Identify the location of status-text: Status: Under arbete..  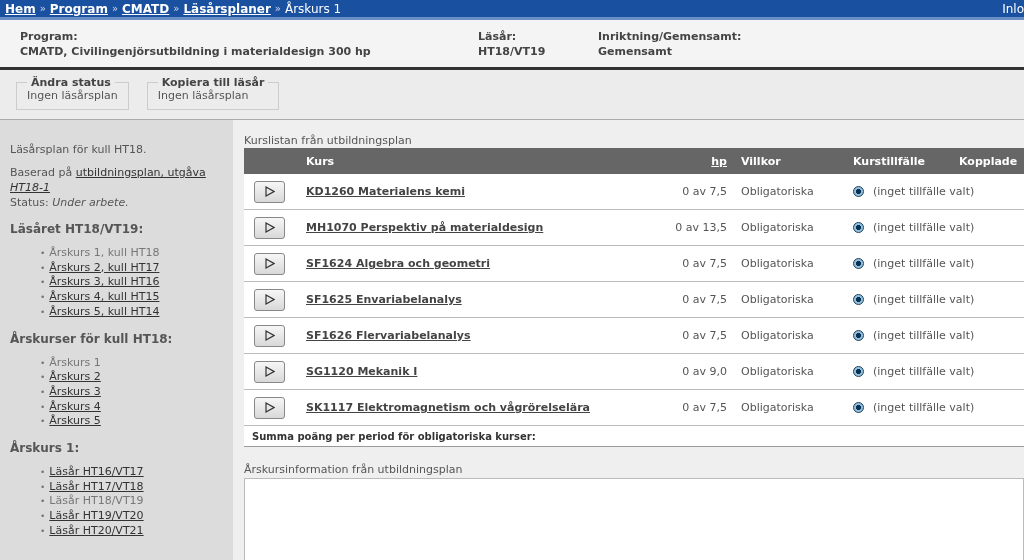
(70, 202).